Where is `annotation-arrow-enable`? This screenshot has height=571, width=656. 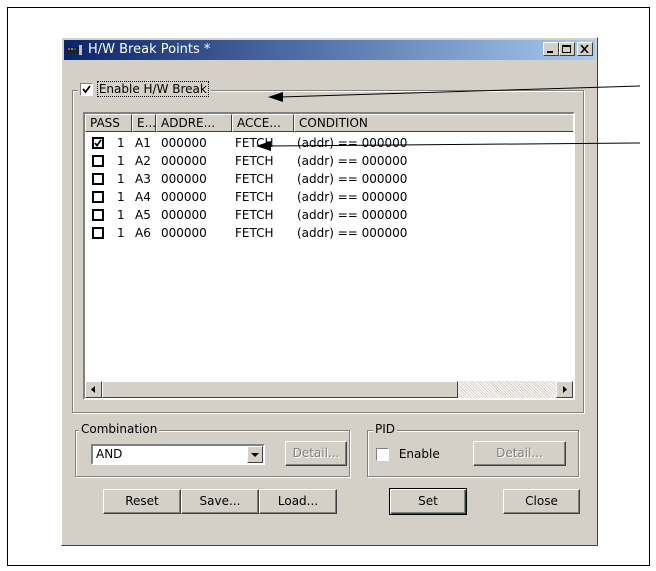
annotation-arrow-enable is located at coordinates (460, 91).